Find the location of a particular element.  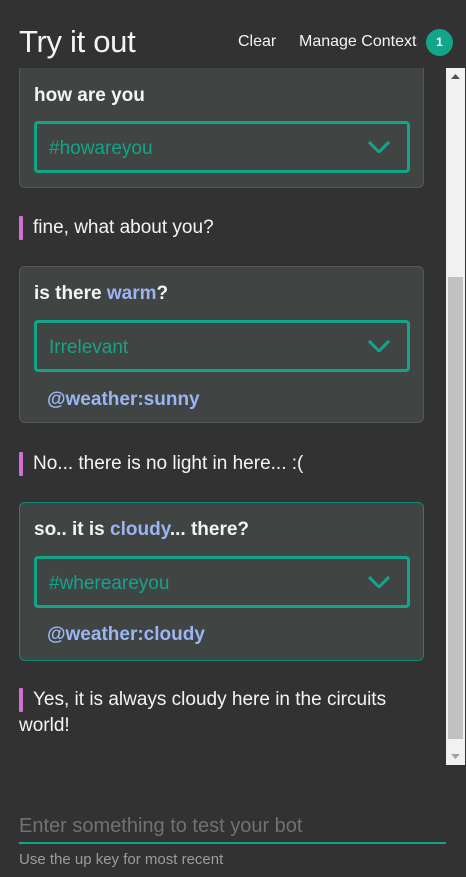

intent-value: #howareyou is located at coordinates (101, 148).